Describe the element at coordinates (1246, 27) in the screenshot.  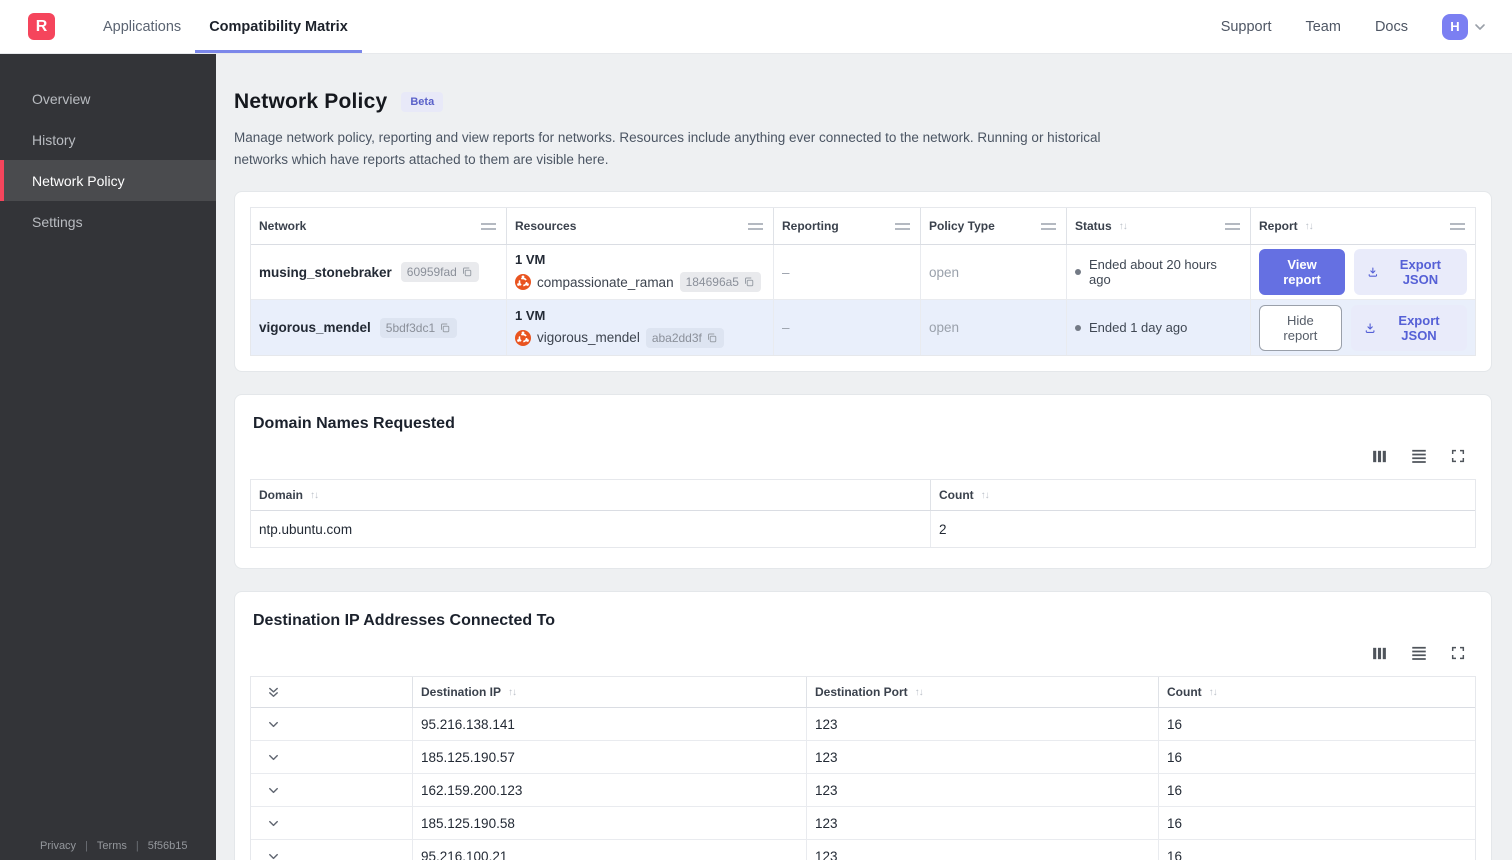
I see `nav-link-support: Support` at that location.